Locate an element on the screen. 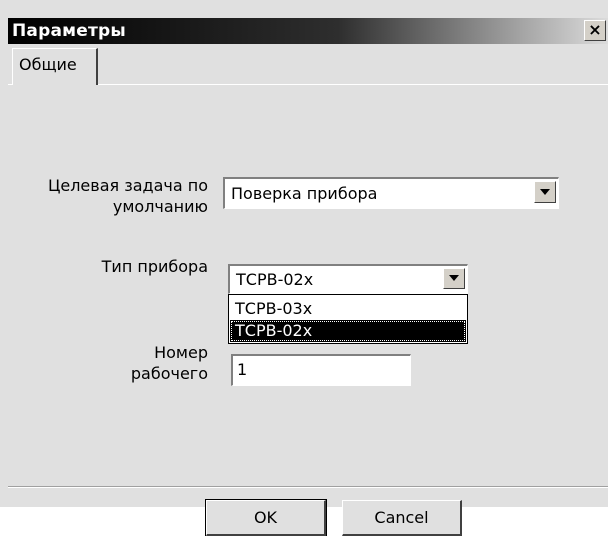 The width and height of the screenshot is (608, 536). close-button: × is located at coordinates (595, 30).